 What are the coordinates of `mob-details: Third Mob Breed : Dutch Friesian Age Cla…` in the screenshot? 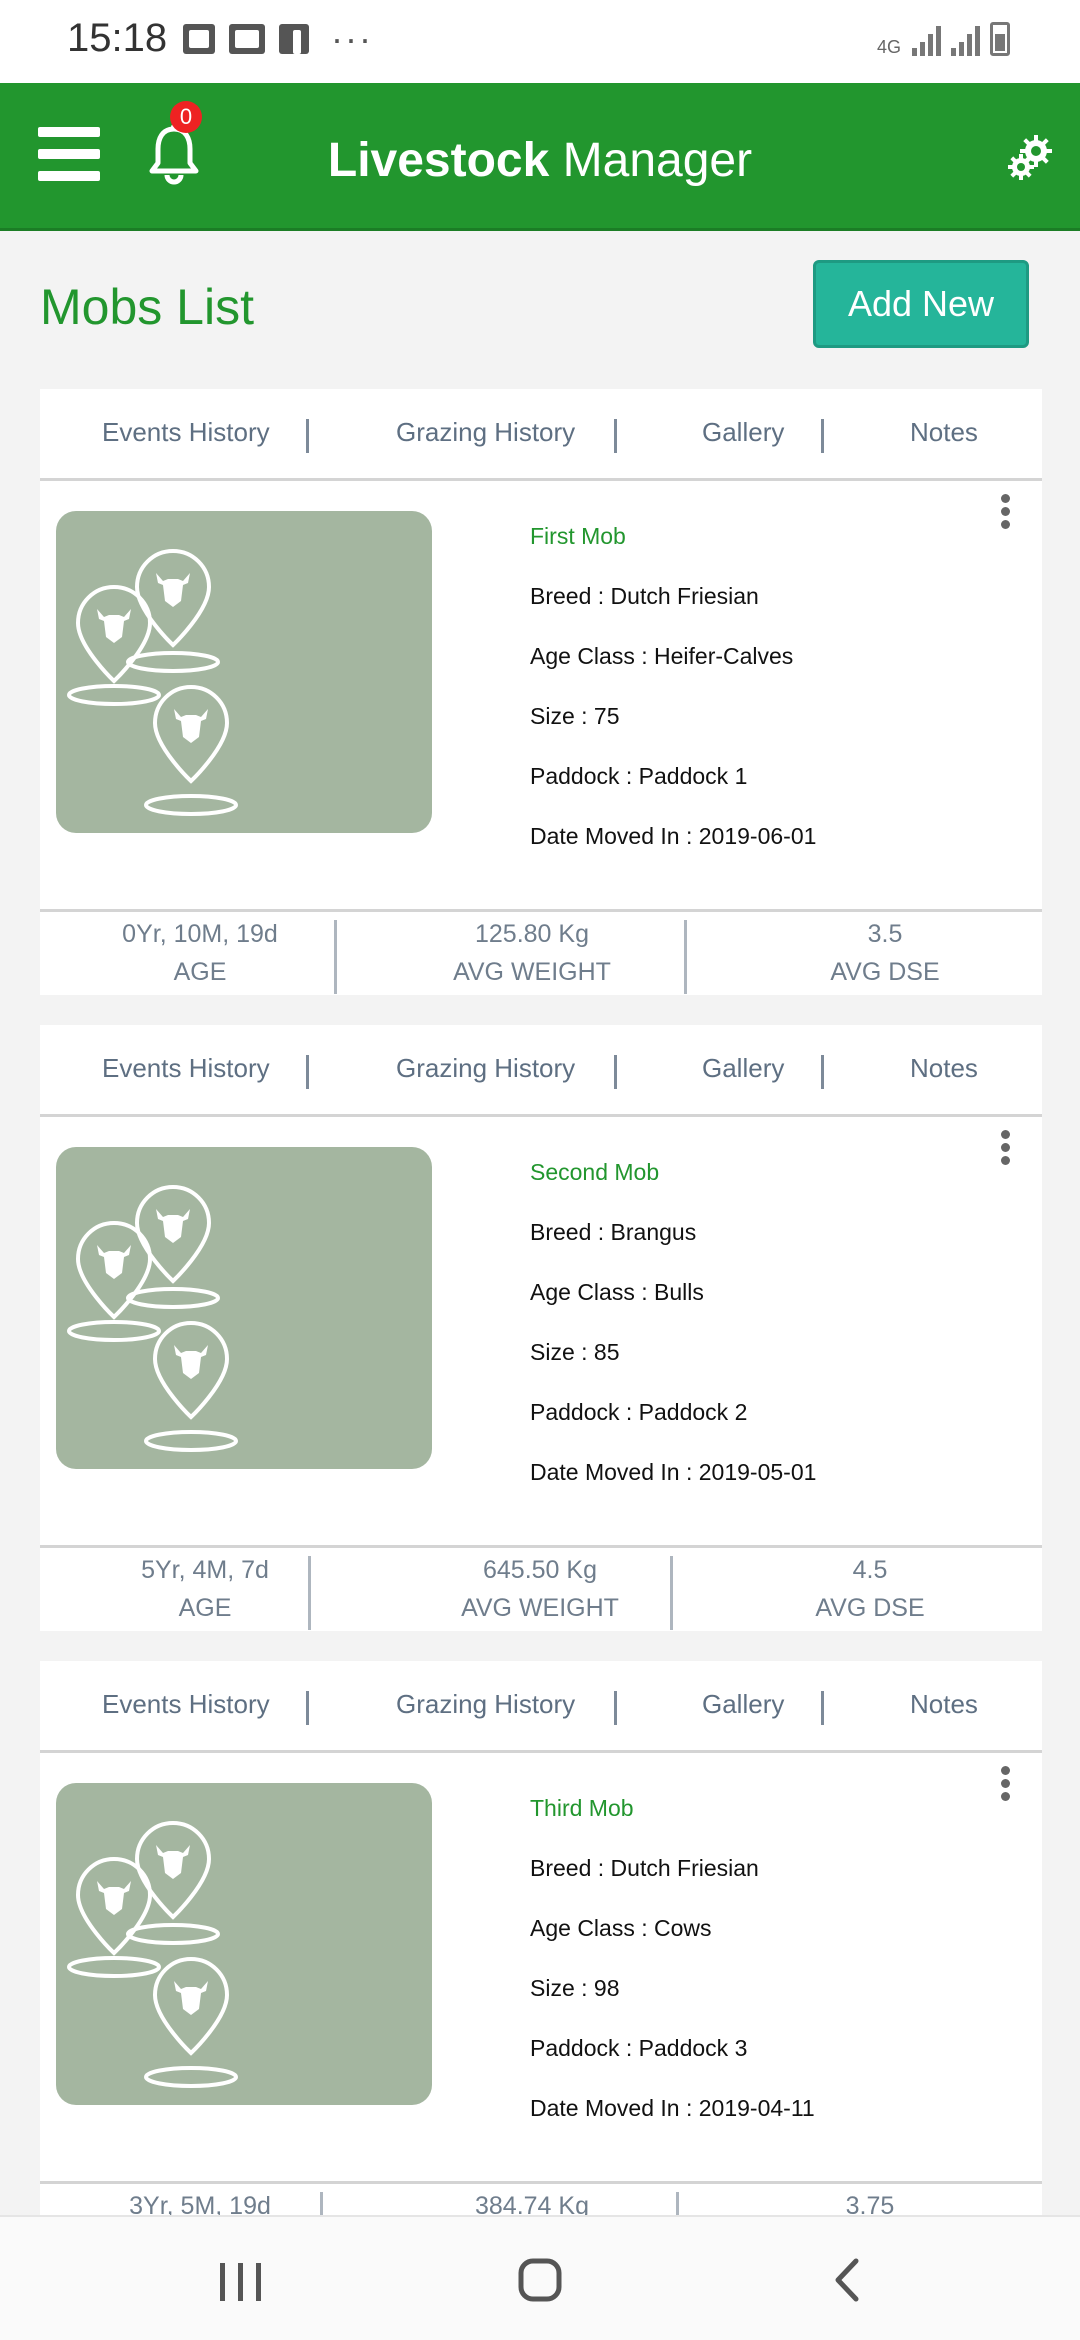 It's located at (672, 1975).